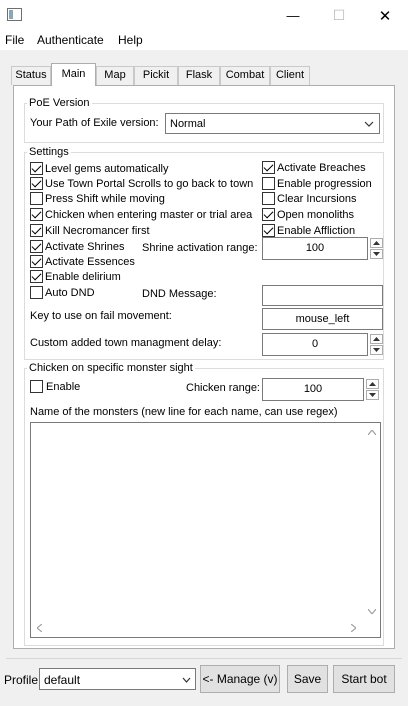 This screenshot has height=706, width=408. Describe the element at coordinates (372, 432) in the screenshot. I see `scroll-up-icon` at that location.